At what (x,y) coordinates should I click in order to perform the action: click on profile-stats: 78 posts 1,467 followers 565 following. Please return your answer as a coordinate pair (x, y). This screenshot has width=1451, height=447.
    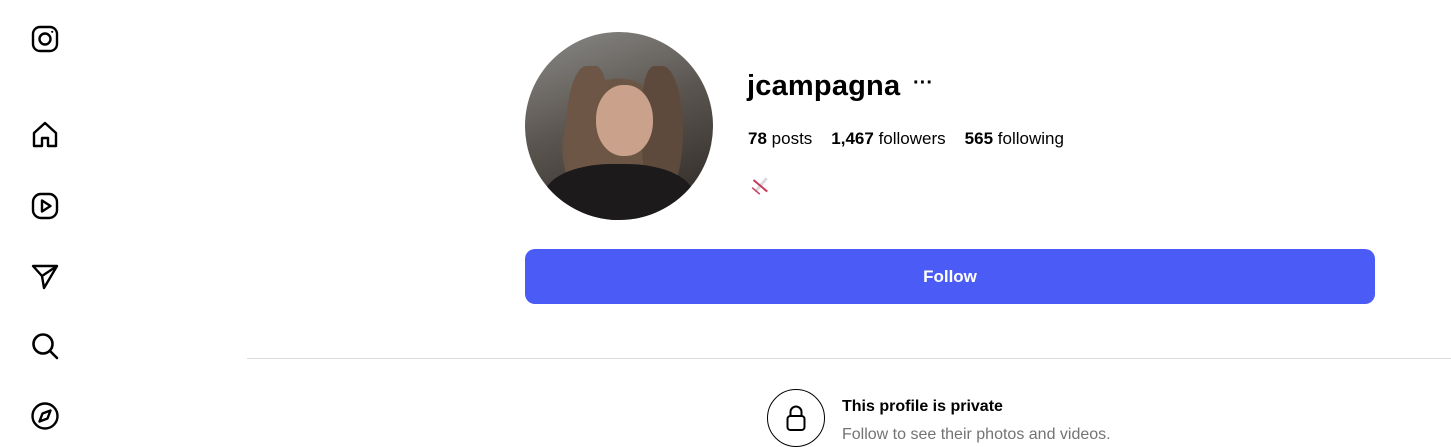
    Looking at the image, I should click on (906, 139).